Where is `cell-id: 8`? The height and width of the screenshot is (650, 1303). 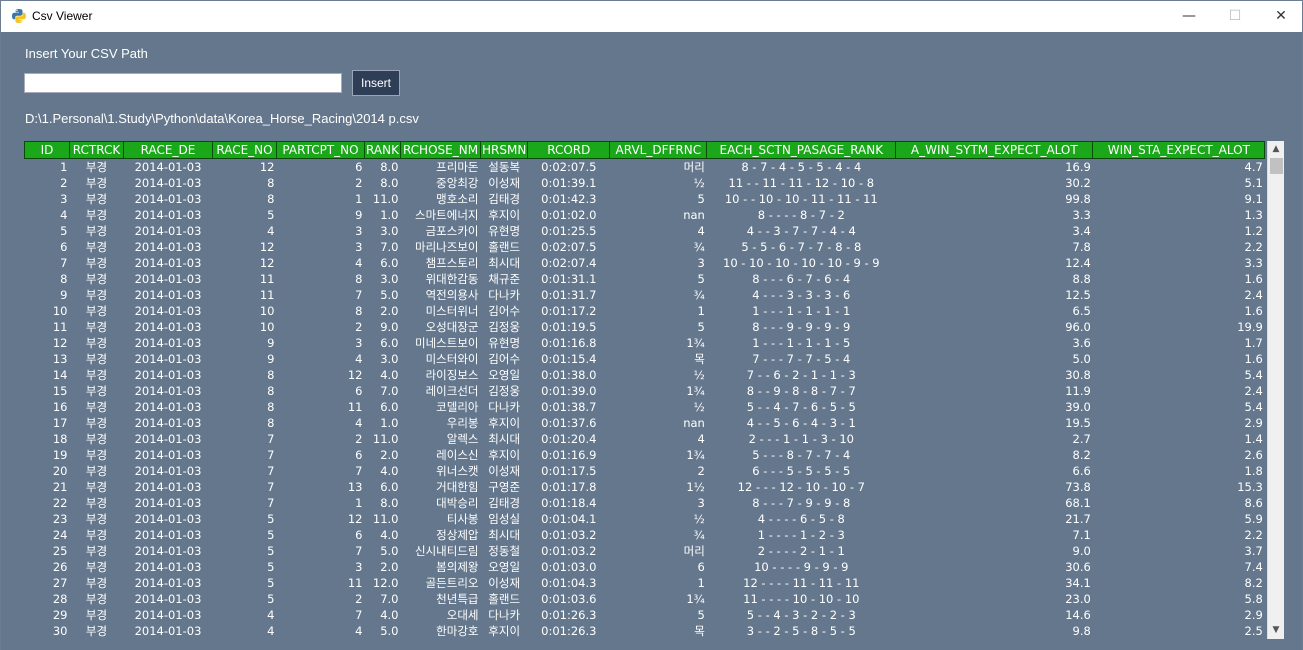
cell-id: 8 is located at coordinates (64, 279).